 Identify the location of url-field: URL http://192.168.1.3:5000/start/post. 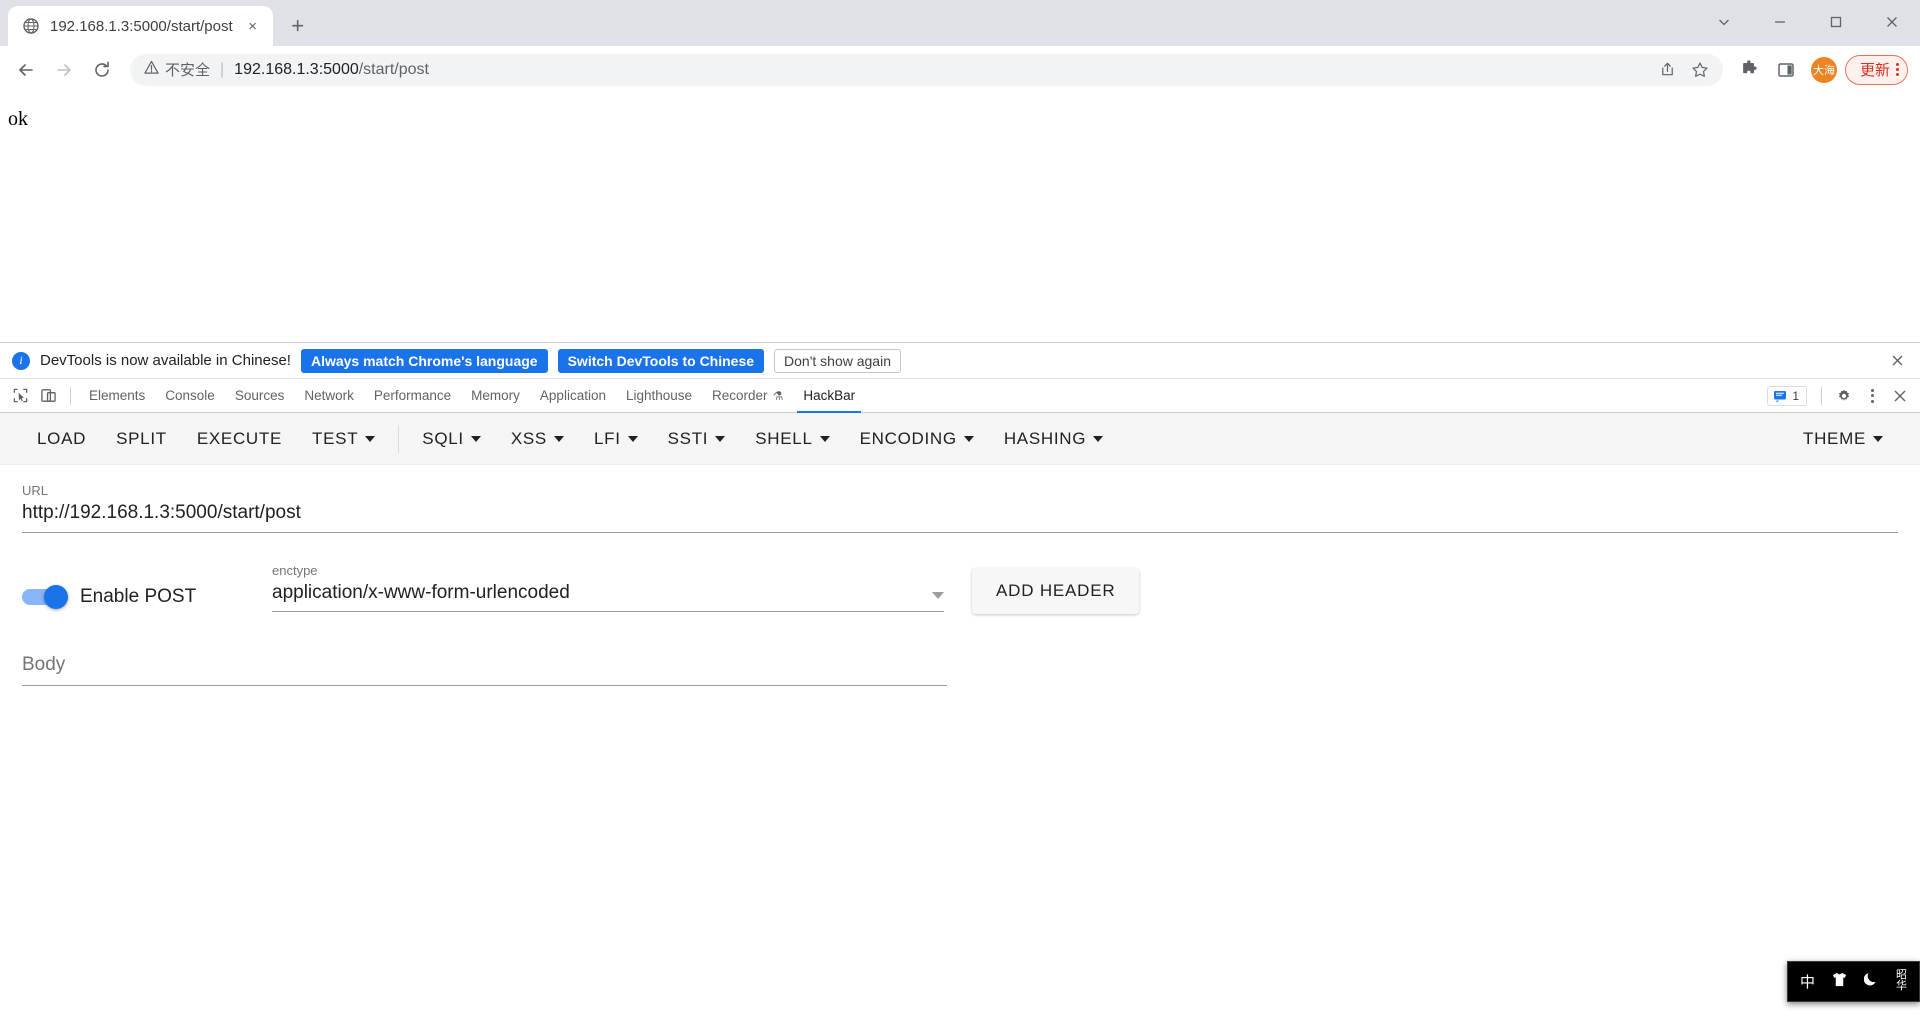
(960, 508).